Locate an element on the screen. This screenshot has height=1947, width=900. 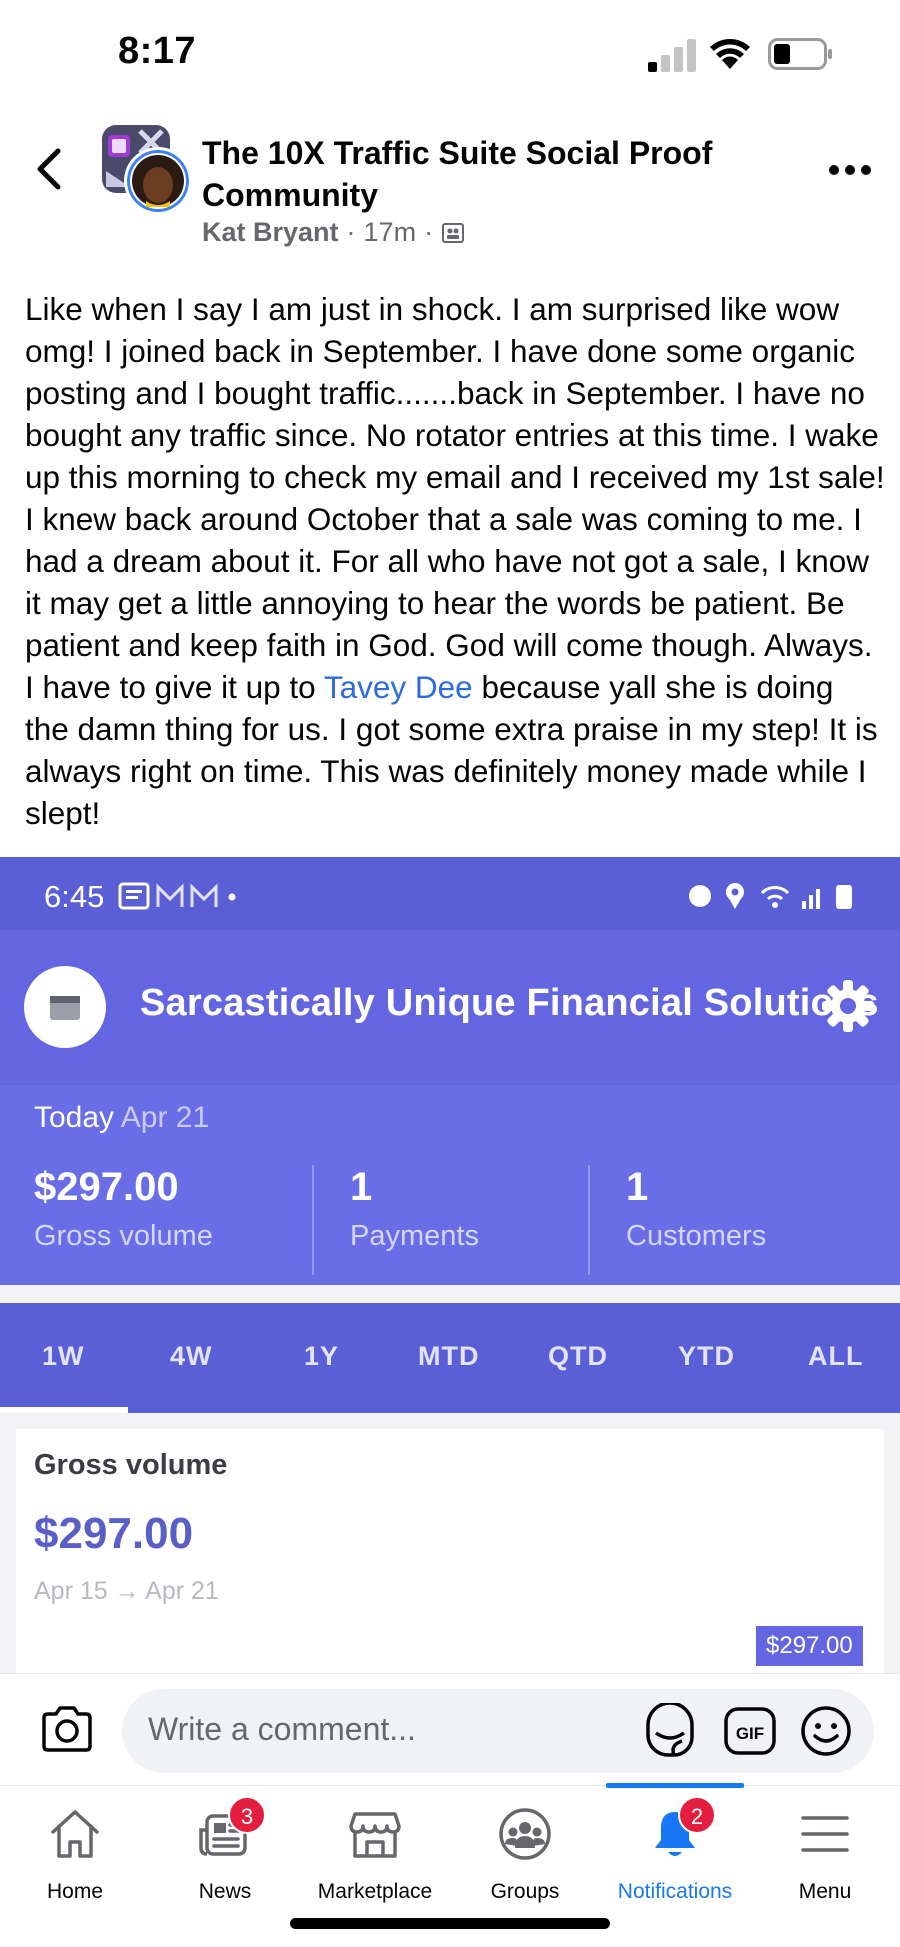
home-icon is located at coordinates (75, 1834).